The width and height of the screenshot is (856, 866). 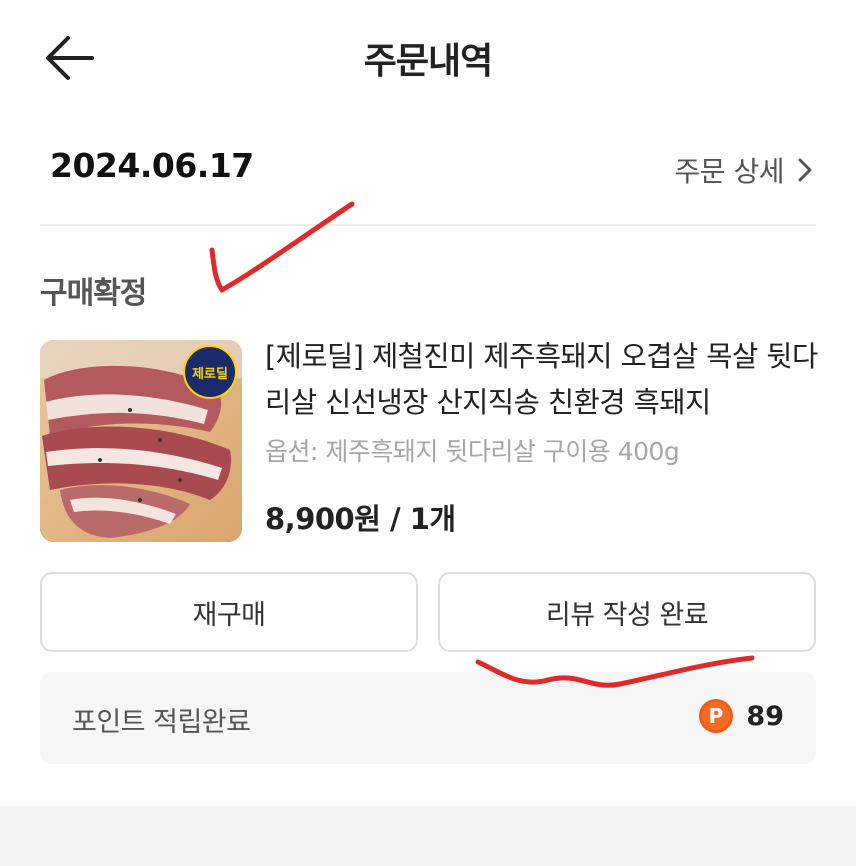 What do you see at coordinates (472, 451) in the screenshot?
I see `product-option: 옵션: 제주흑돼지 뒷다리살 구이용 400g` at bounding box center [472, 451].